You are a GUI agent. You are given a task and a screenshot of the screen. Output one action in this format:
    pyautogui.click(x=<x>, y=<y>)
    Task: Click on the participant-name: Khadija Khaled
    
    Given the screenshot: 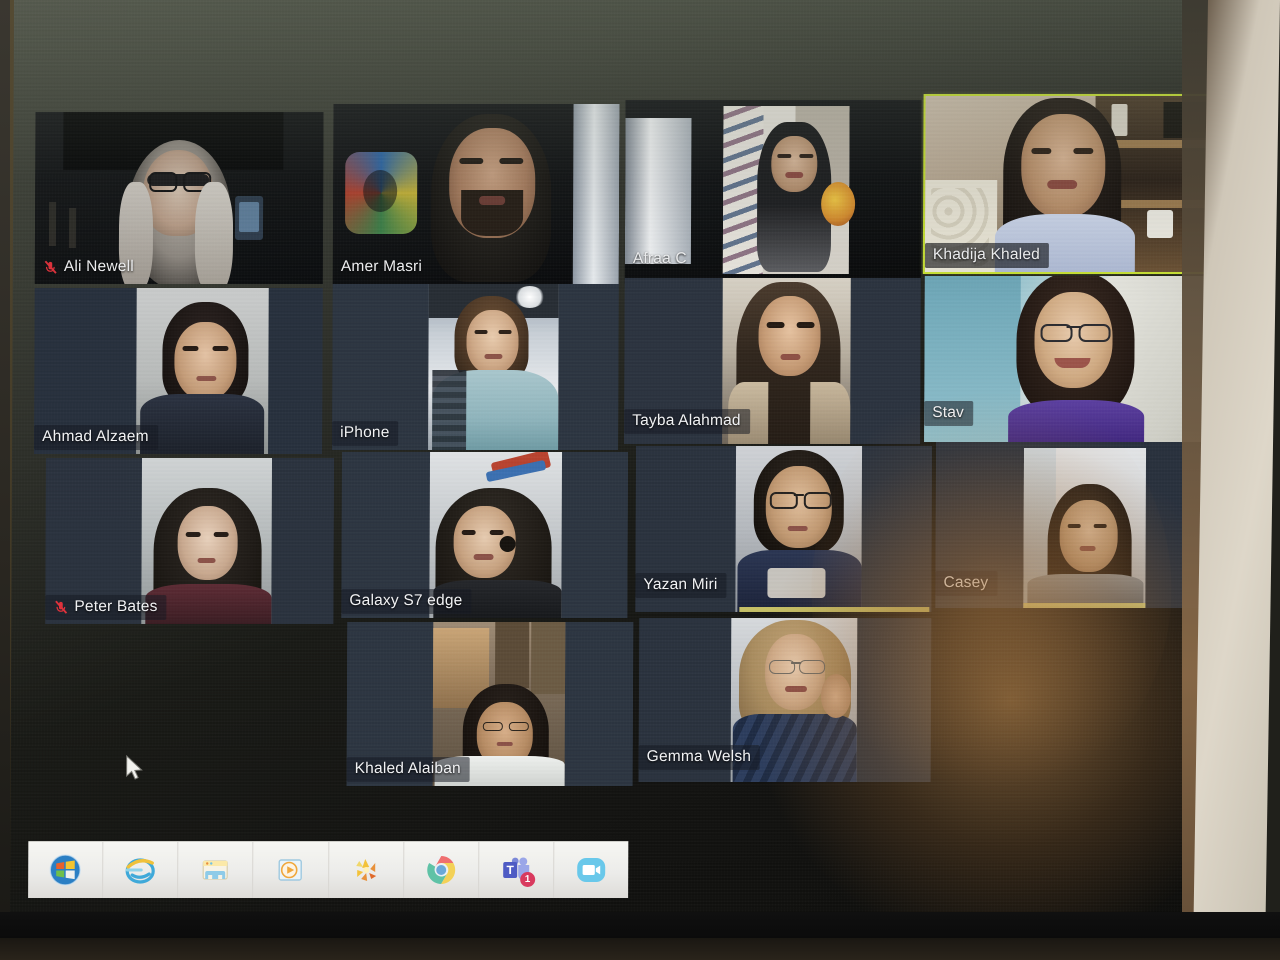 What is the action you would take?
    pyautogui.click(x=986, y=254)
    